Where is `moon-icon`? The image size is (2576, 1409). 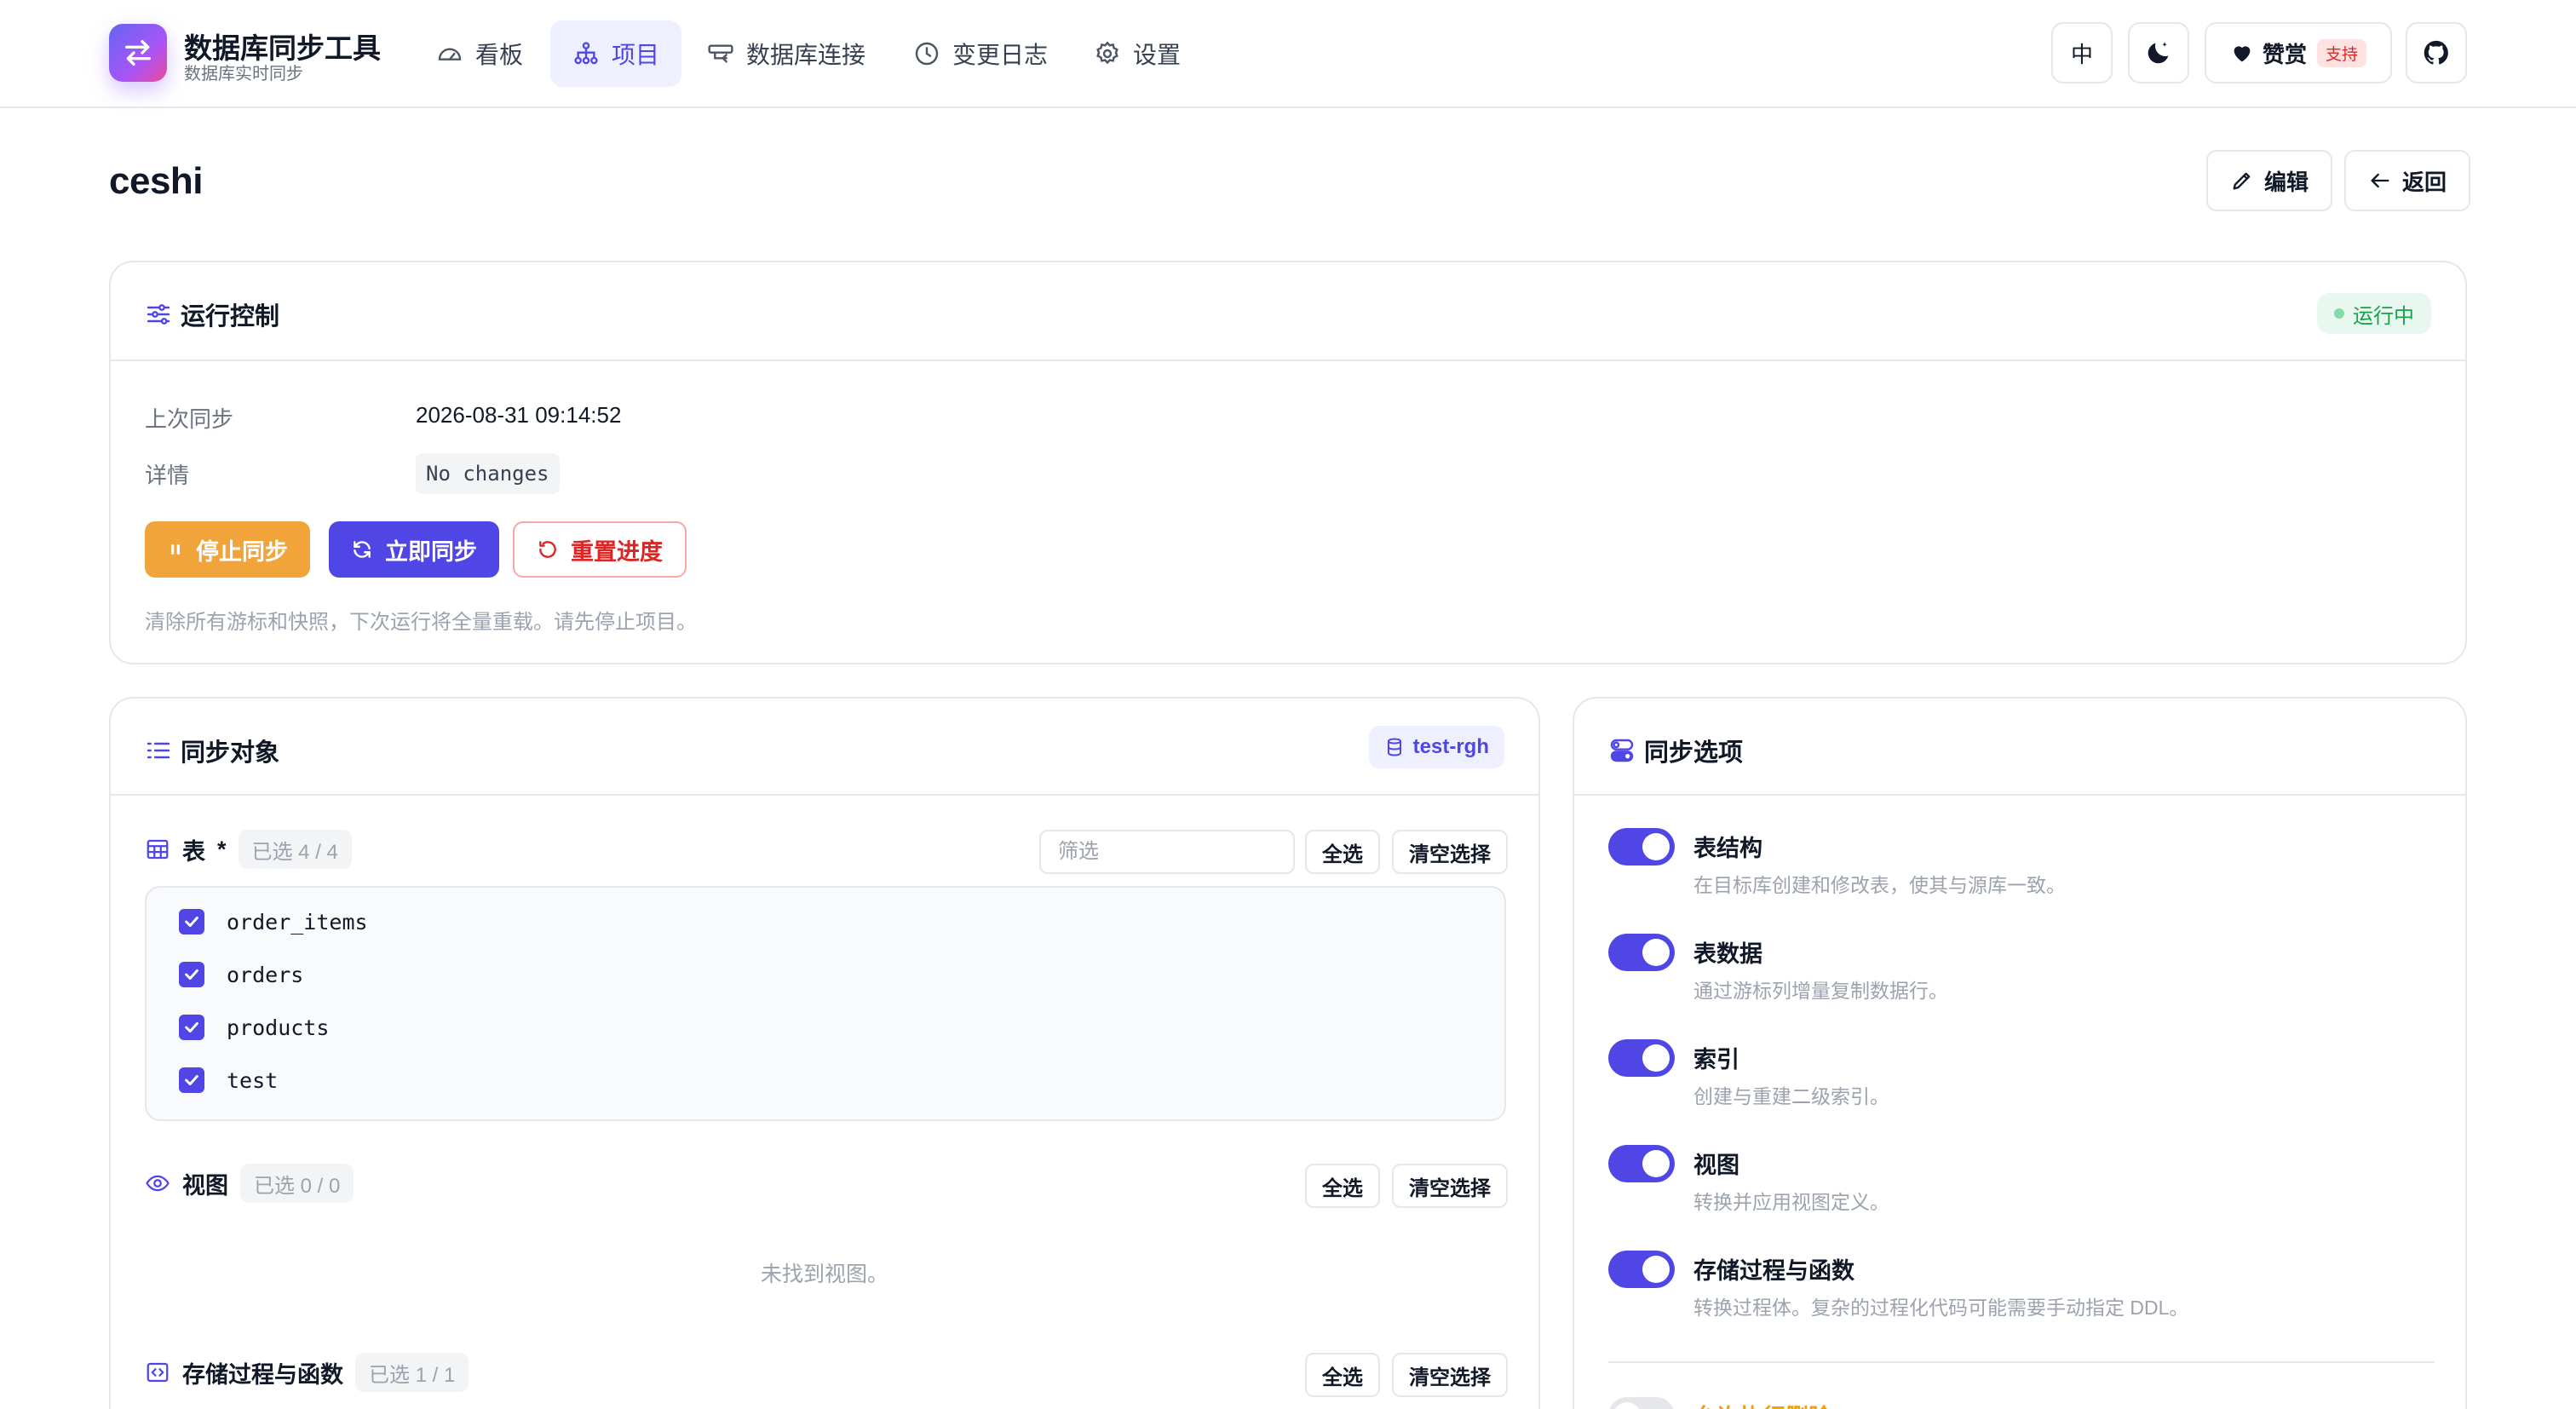 moon-icon is located at coordinates (2159, 53).